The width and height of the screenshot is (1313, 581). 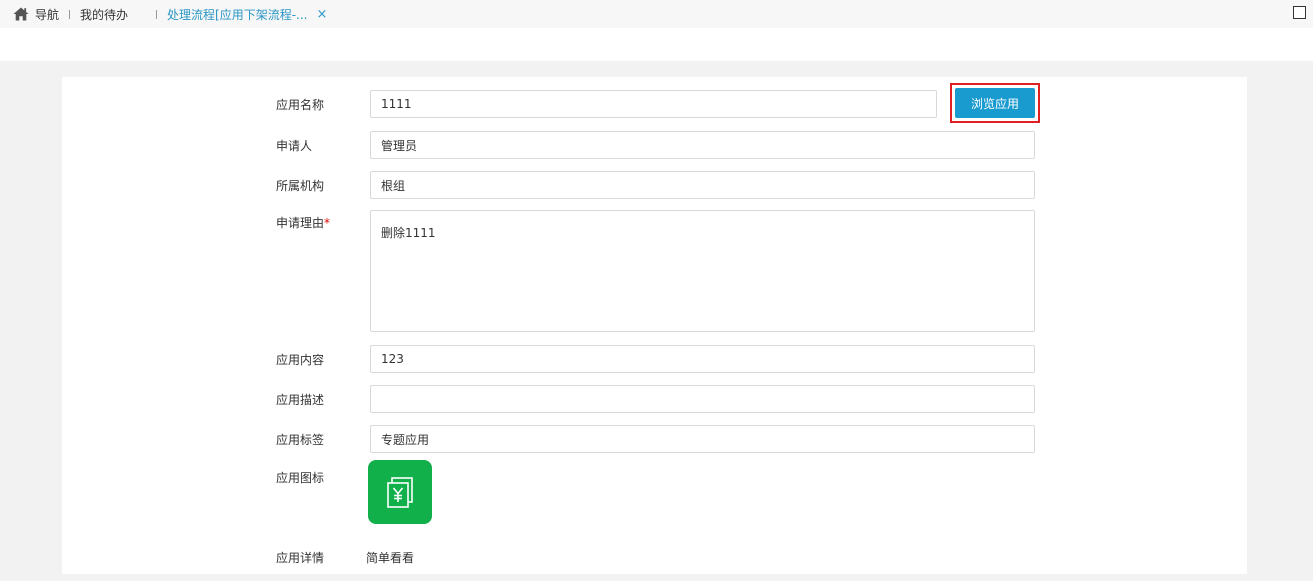 I want to click on tab-todo: 我的待办, so click(x=104, y=14).